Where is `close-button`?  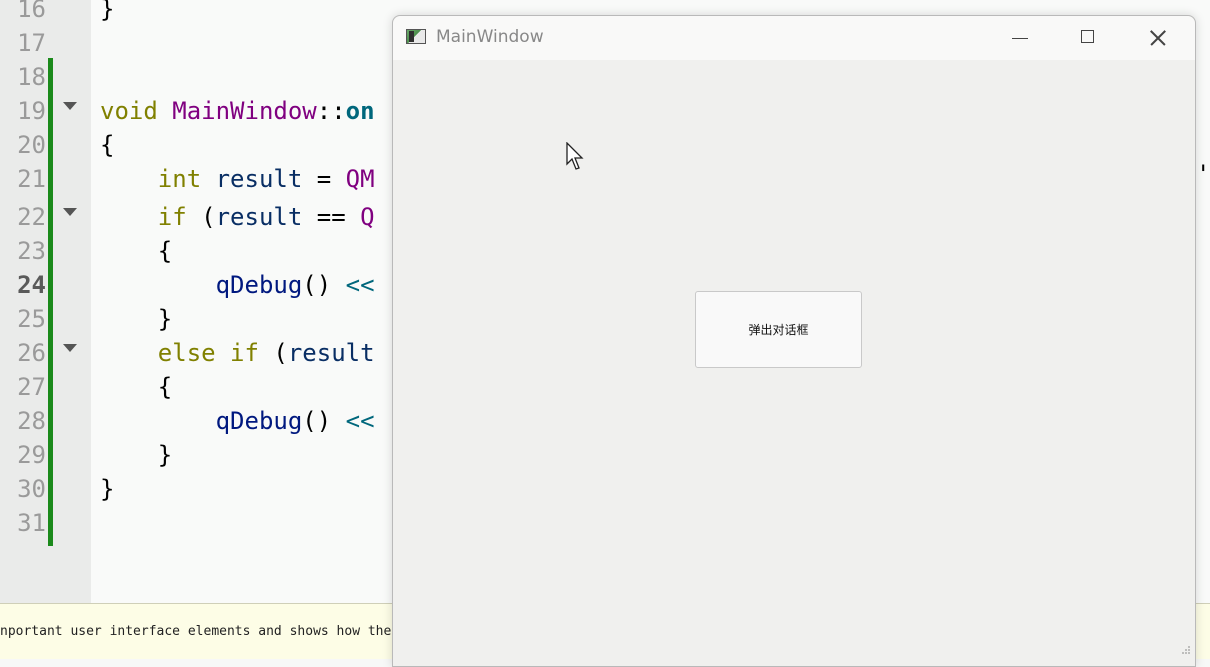
close-button is located at coordinates (1158, 38).